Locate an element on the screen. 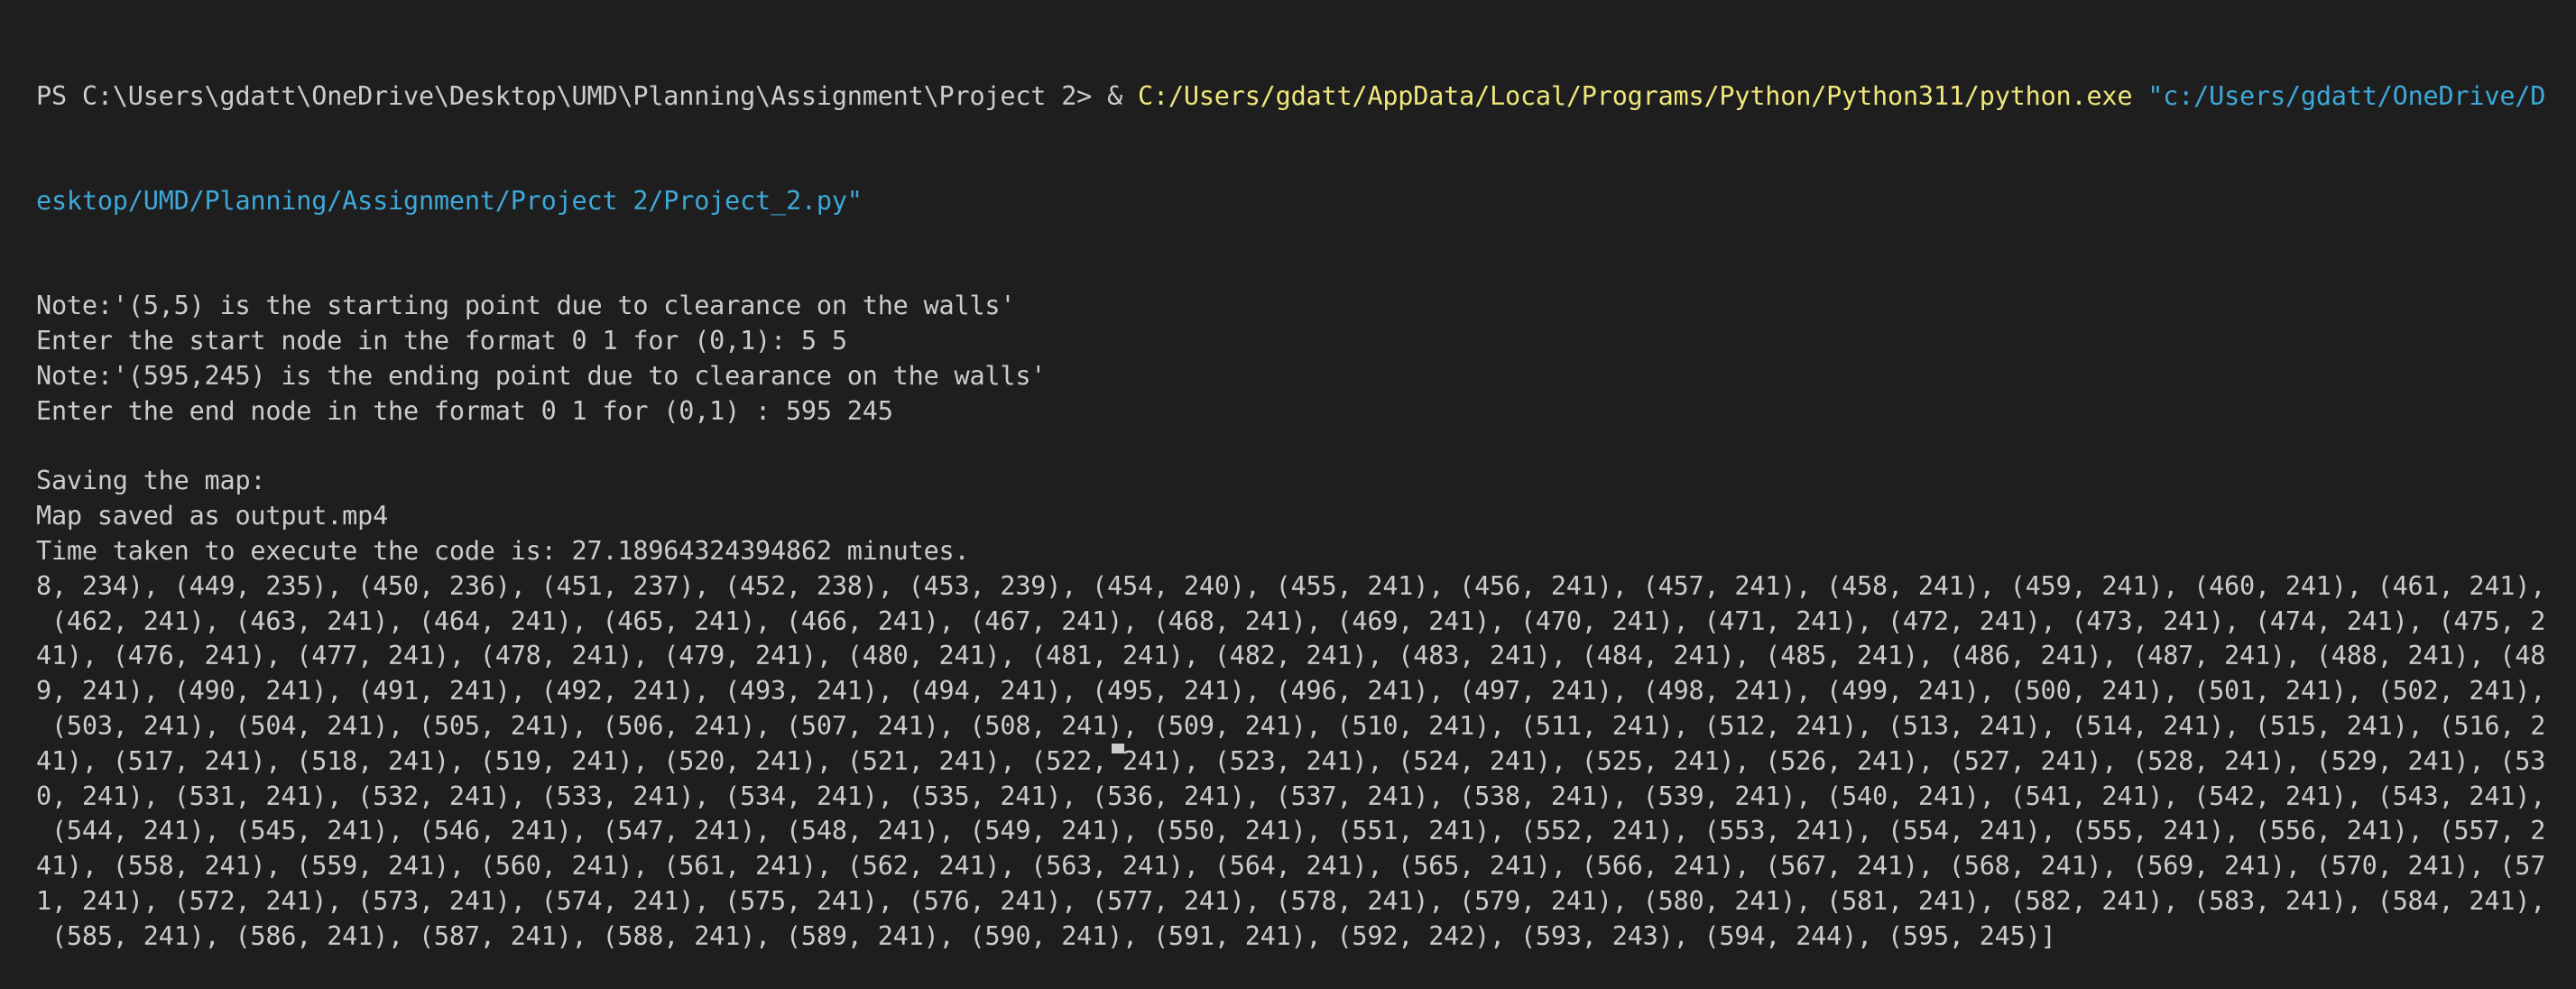  terminal-cursor is located at coordinates (1118, 748).